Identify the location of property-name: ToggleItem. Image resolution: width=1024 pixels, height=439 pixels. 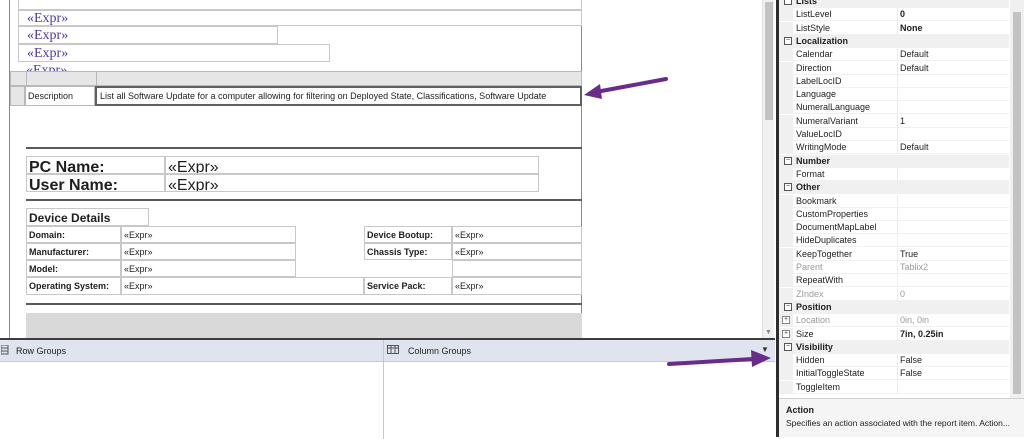
(818, 386).